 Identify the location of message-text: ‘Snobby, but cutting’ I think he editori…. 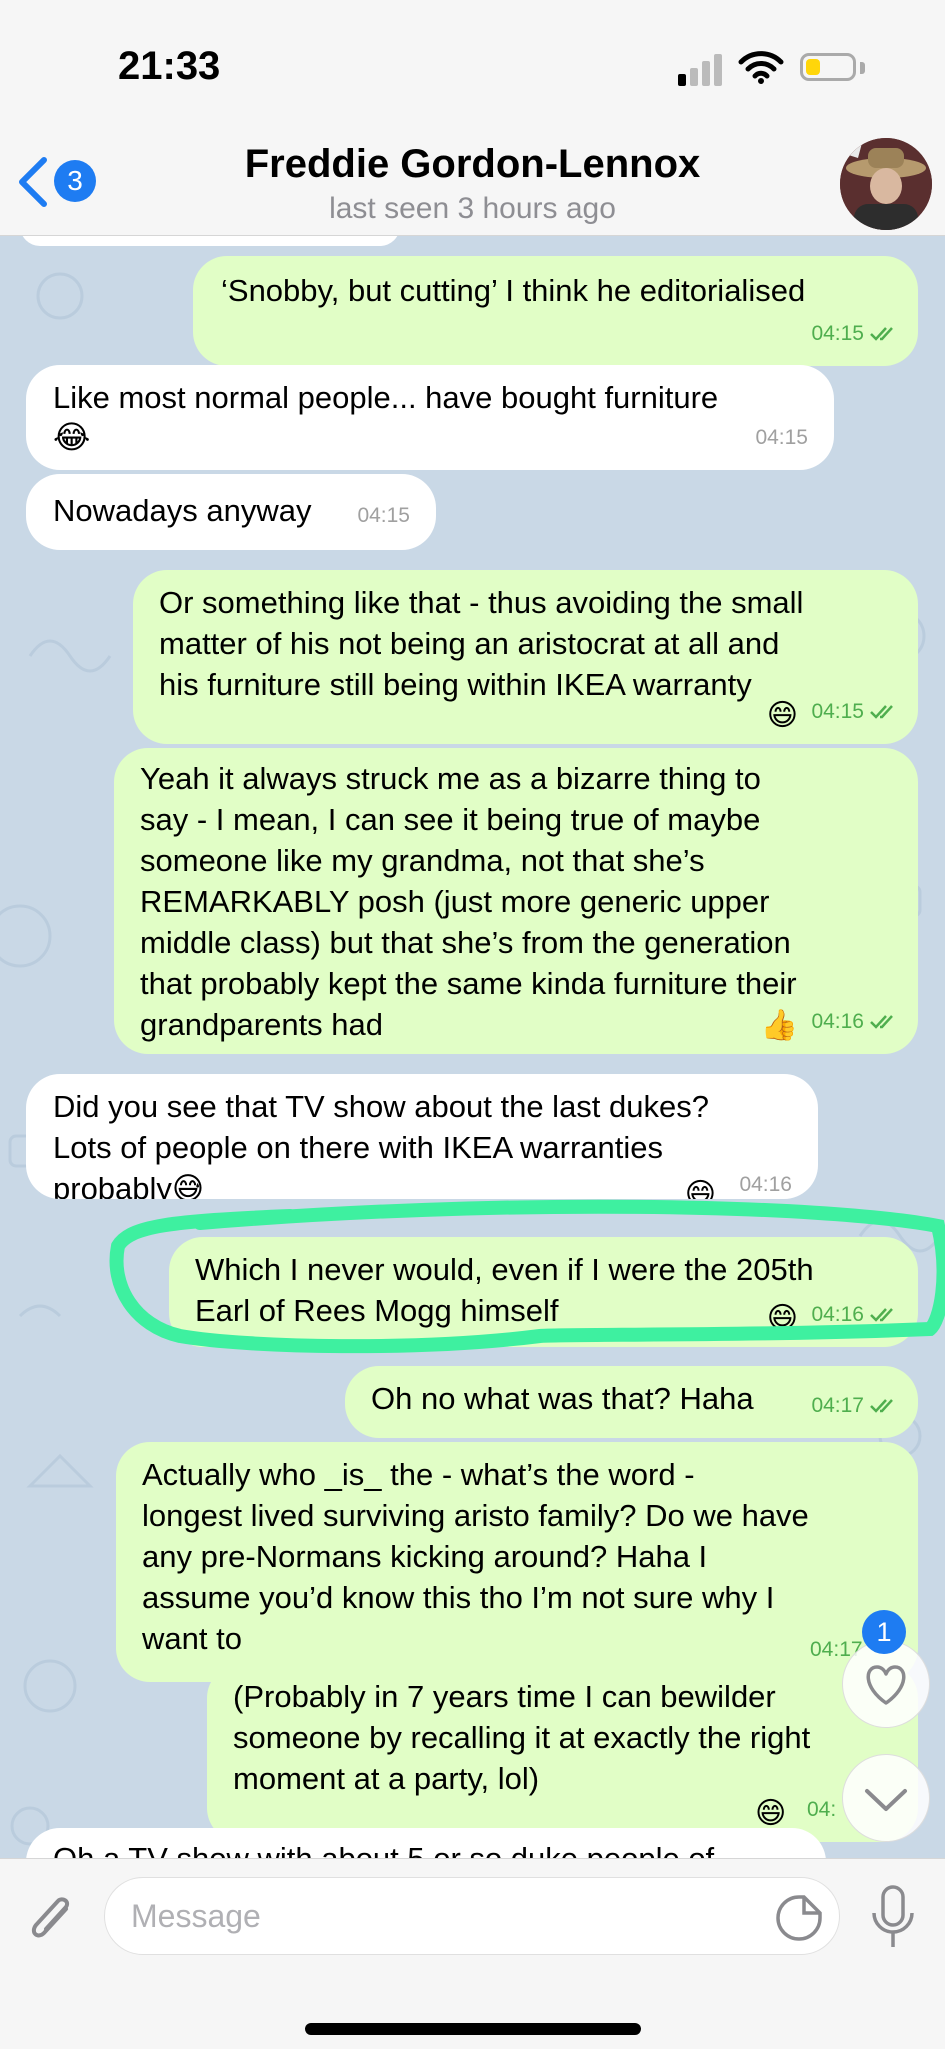
(513, 290).